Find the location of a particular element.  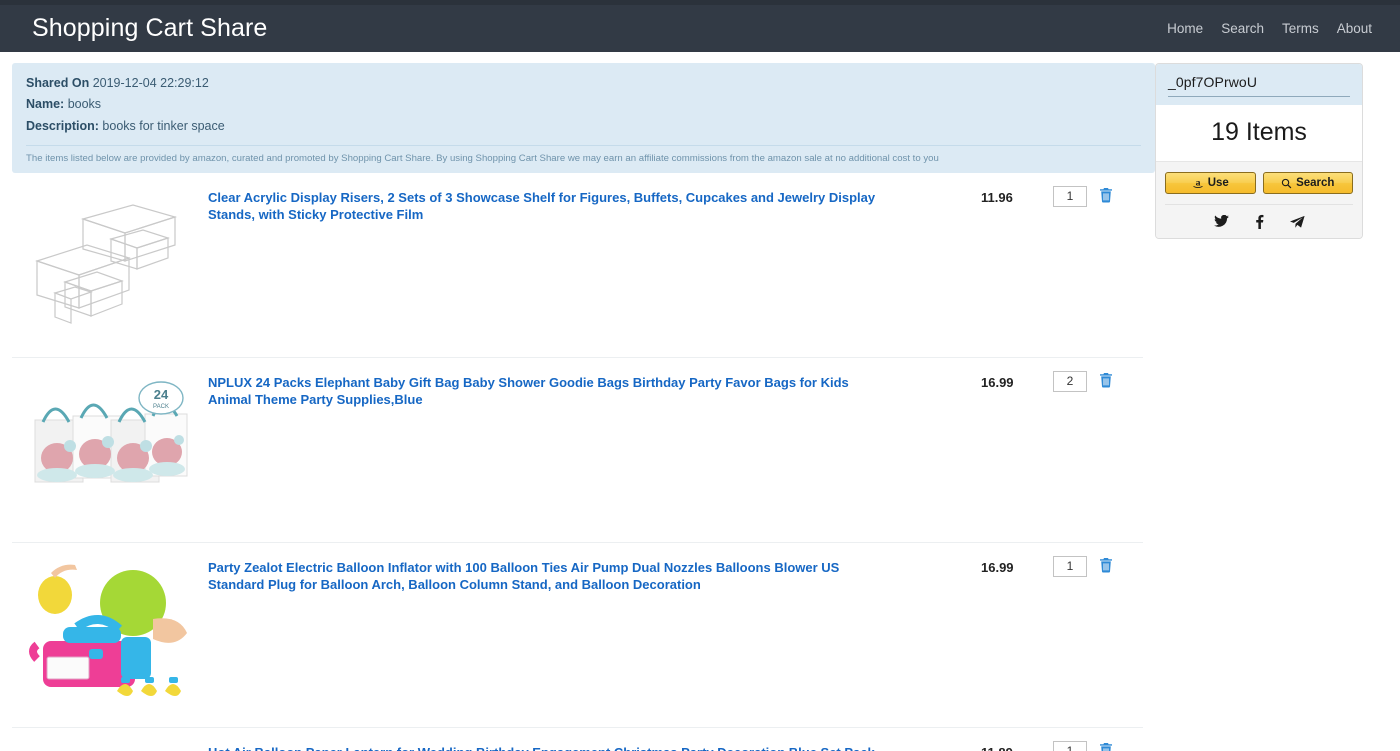

acrylic-risers-image is located at coordinates (106, 263).